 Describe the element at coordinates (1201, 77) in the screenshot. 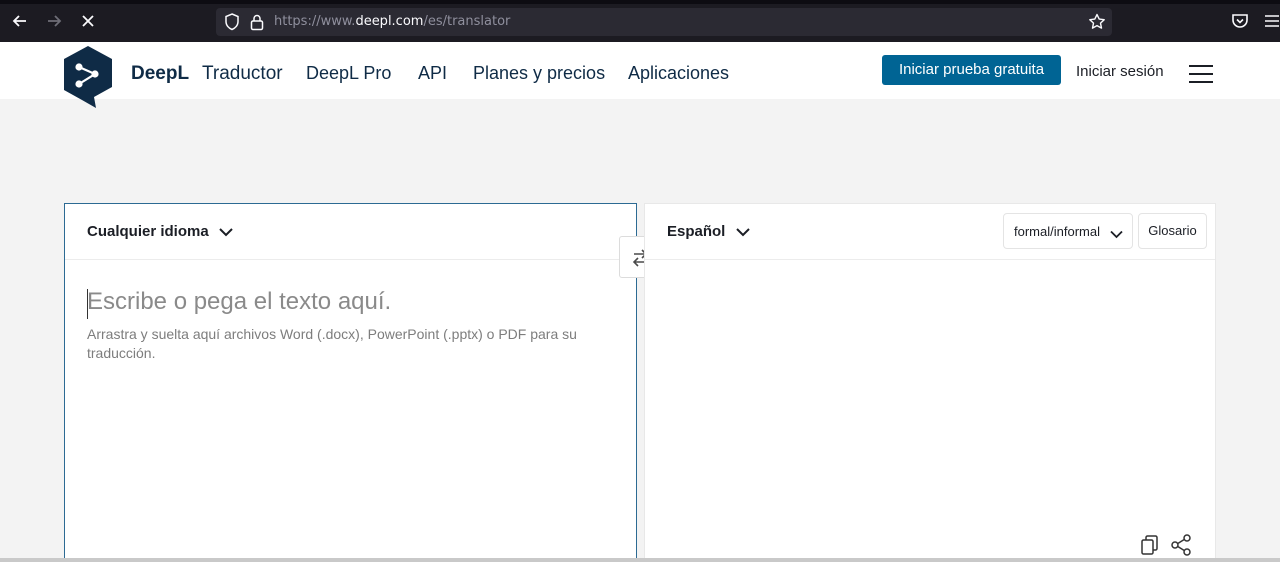

I see `hamburger-menu-icon` at that location.